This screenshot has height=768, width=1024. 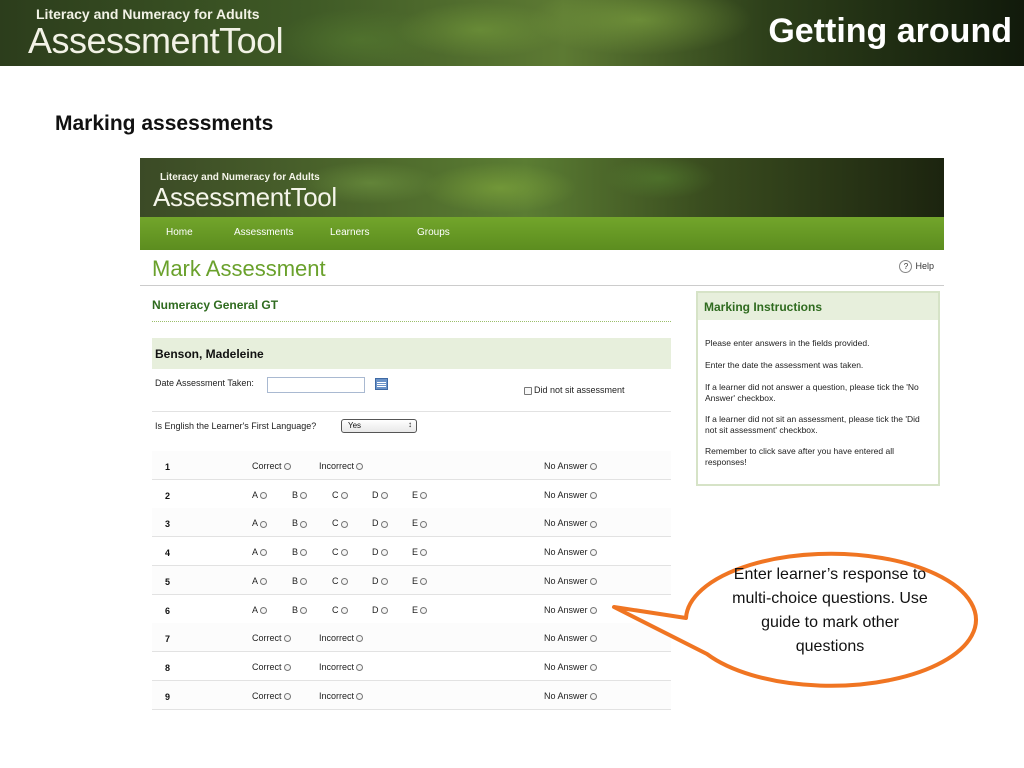 What do you see at coordinates (411, 638) in the screenshot?
I see `question-row: 7 Correct Incorrect No Answer` at bounding box center [411, 638].